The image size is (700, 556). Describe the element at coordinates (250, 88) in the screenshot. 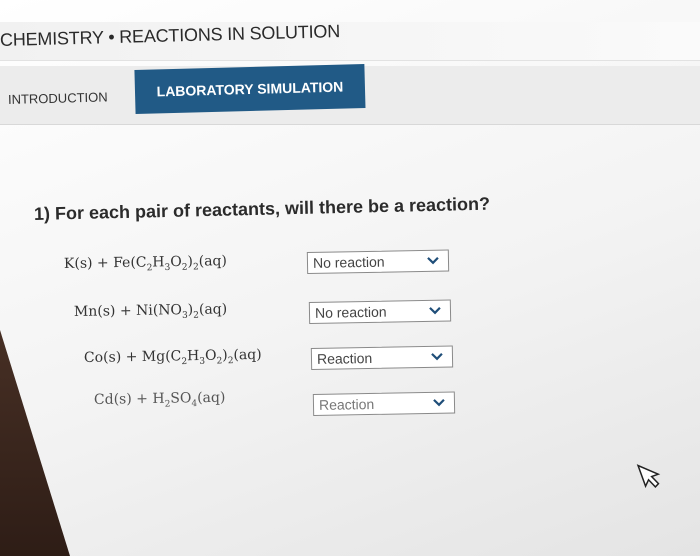

I see `tab-laboratory-simulation: LABORATORY SIMULATION` at that location.